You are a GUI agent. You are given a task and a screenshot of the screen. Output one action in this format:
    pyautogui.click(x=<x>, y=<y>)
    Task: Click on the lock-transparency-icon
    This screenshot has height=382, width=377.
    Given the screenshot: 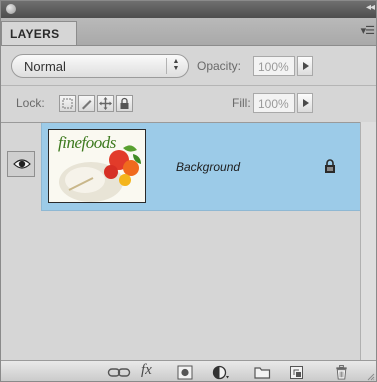 What is the action you would take?
    pyautogui.click(x=67, y=103)
    